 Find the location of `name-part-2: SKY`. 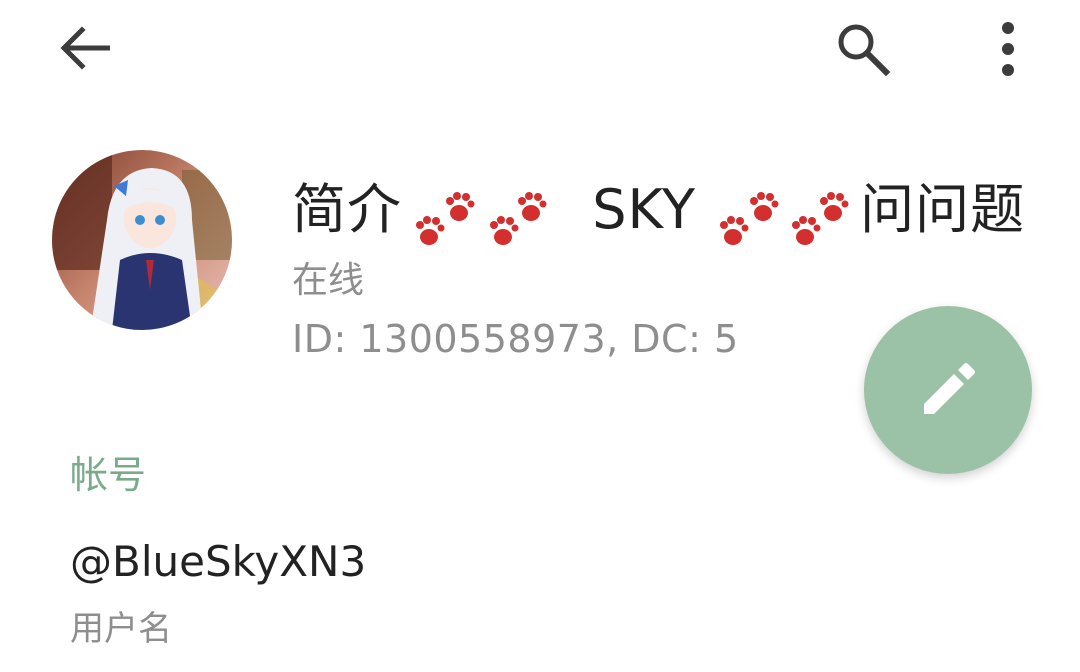

name-part-2: SKY is located at coordinates (644, 209).